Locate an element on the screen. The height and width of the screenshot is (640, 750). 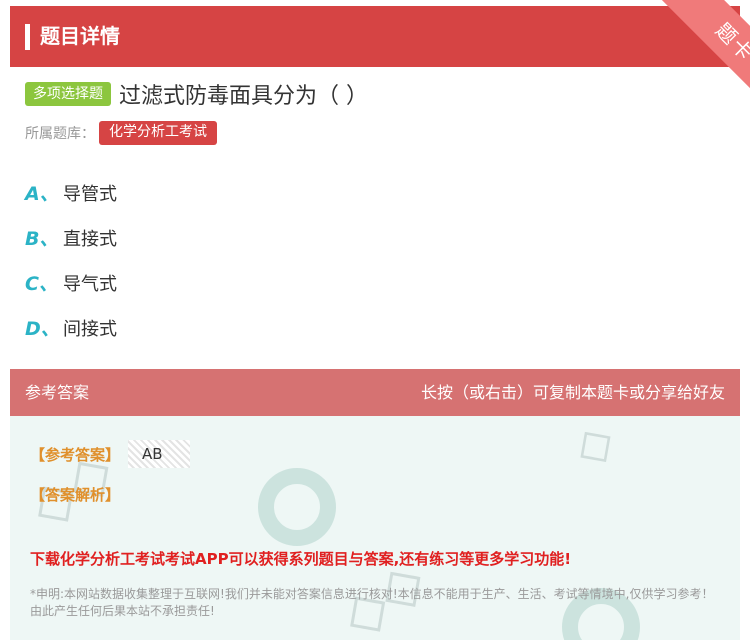
reference-answer-label: 【参考答案】 is located at coordinates (75, 454).